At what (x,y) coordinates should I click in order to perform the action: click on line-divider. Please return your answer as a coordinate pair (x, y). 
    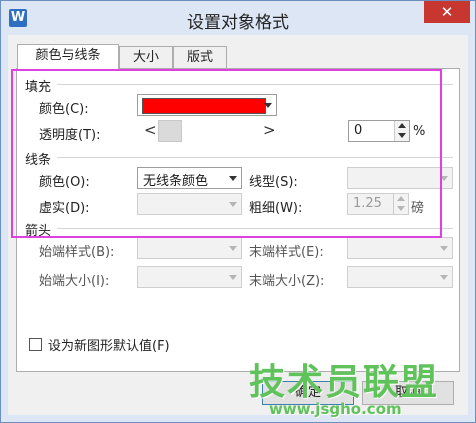
    Looking at the image, I should click on (255, 157).